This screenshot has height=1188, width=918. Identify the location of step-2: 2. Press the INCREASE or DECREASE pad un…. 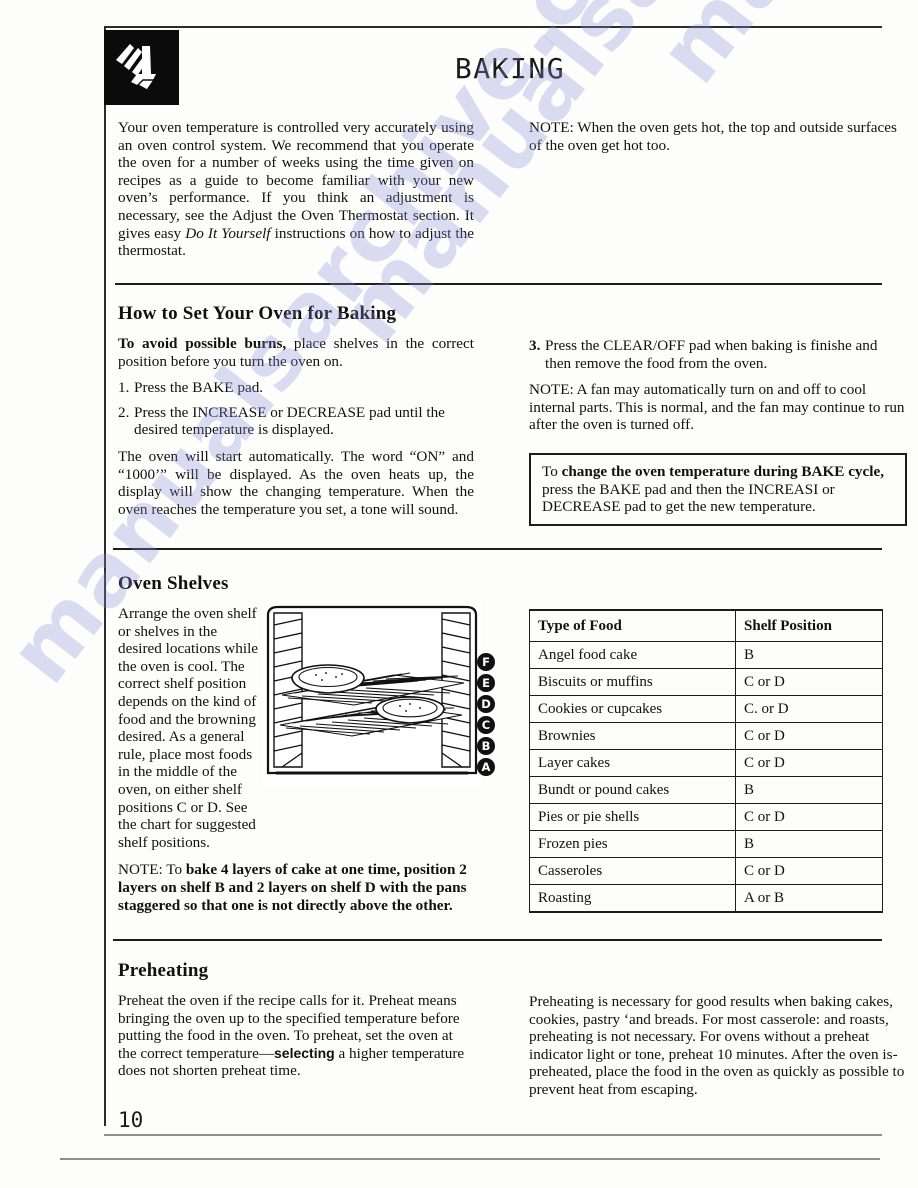
(296, 421).